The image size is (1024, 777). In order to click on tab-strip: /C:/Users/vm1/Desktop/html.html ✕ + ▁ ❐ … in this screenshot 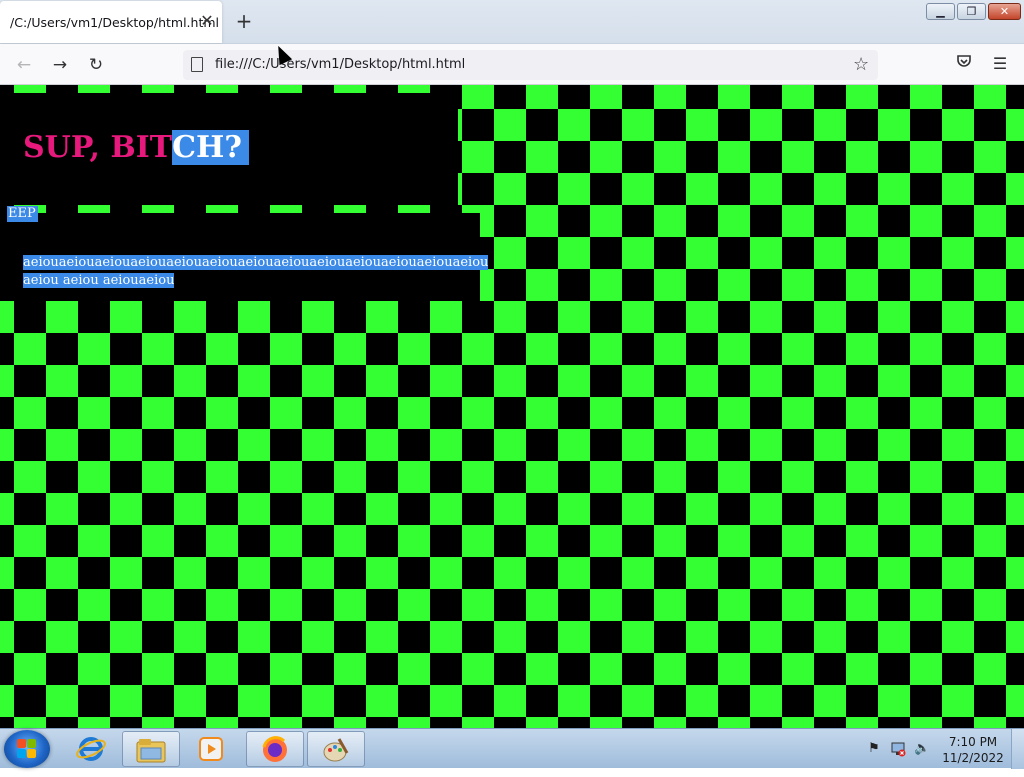, I will do `click(512, 22)`.